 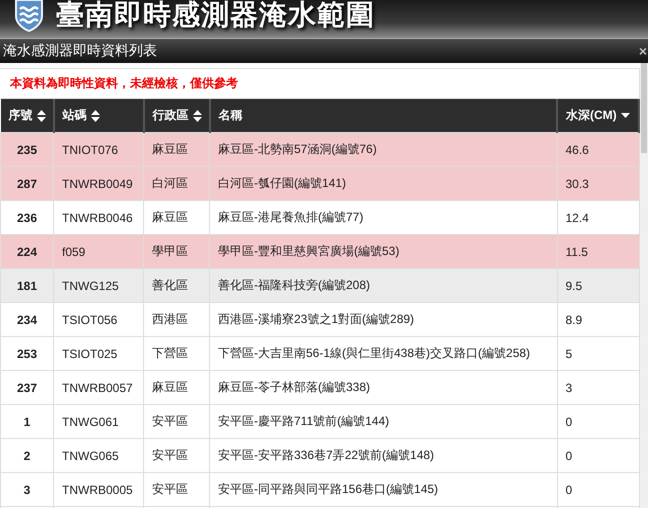 What do you see at coordinates (29, 16) in the screenshot?
I see `shield-waves-icon` at bounding box center [29, 16].